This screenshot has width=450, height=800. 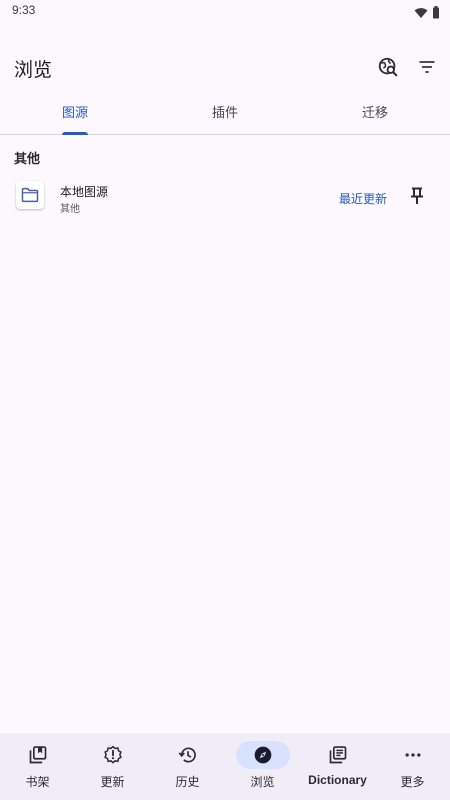 I want to click on nav-label: 书架, so click(x=37, y=782).